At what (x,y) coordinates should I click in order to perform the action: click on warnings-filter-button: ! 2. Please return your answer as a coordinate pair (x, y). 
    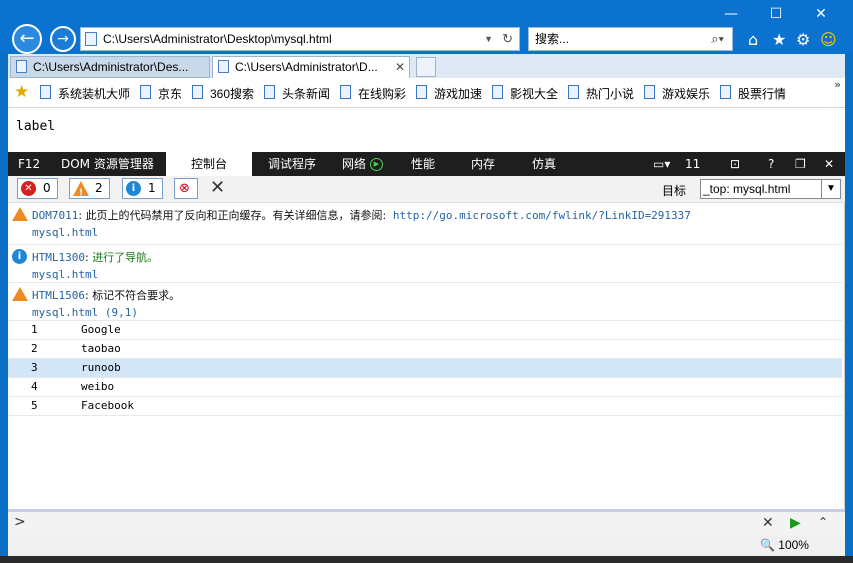
    Looking at the image, I should click on (89, 188).